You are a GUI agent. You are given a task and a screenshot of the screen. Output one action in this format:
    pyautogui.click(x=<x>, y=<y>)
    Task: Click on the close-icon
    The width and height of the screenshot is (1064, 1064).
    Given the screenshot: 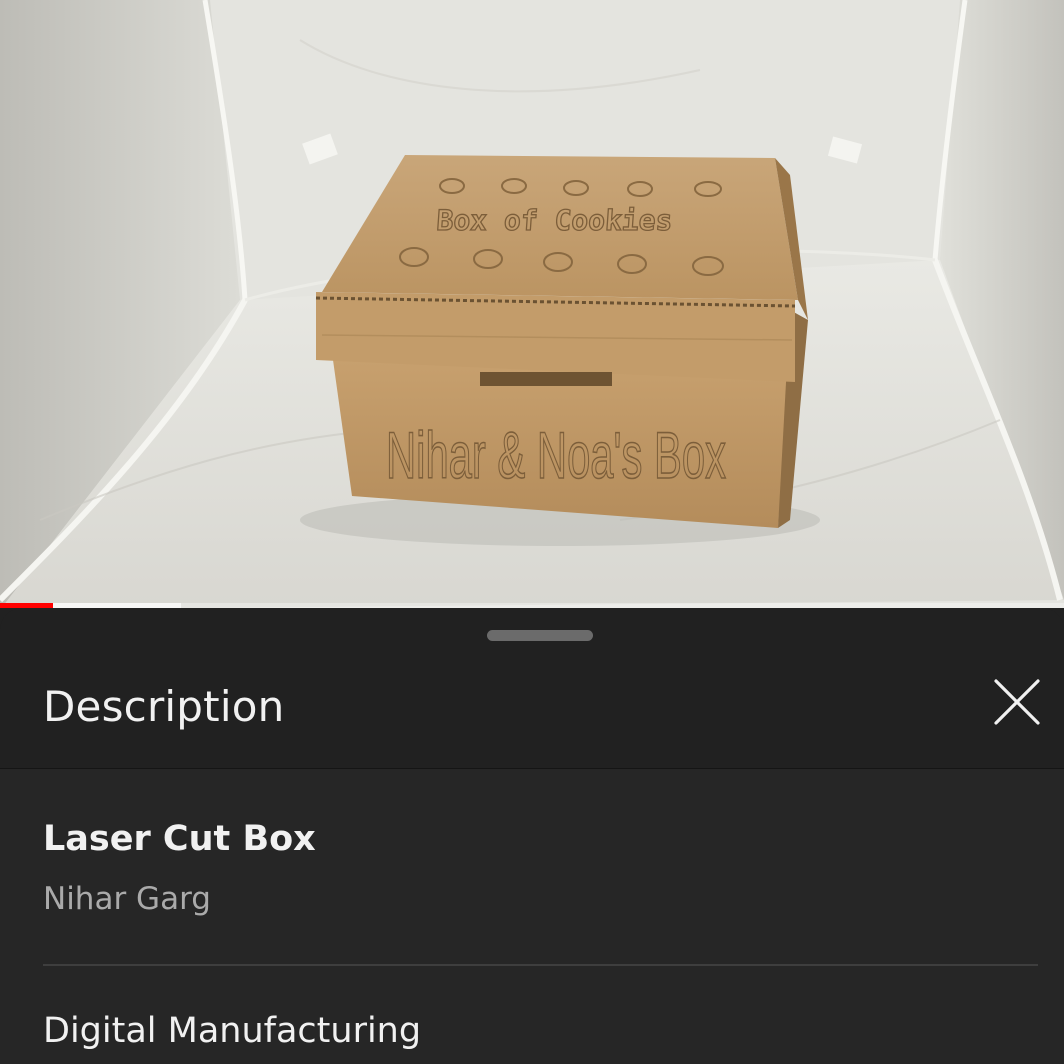 What is the action you would take?
    pyautogui.click(x=1017, y=702)
    